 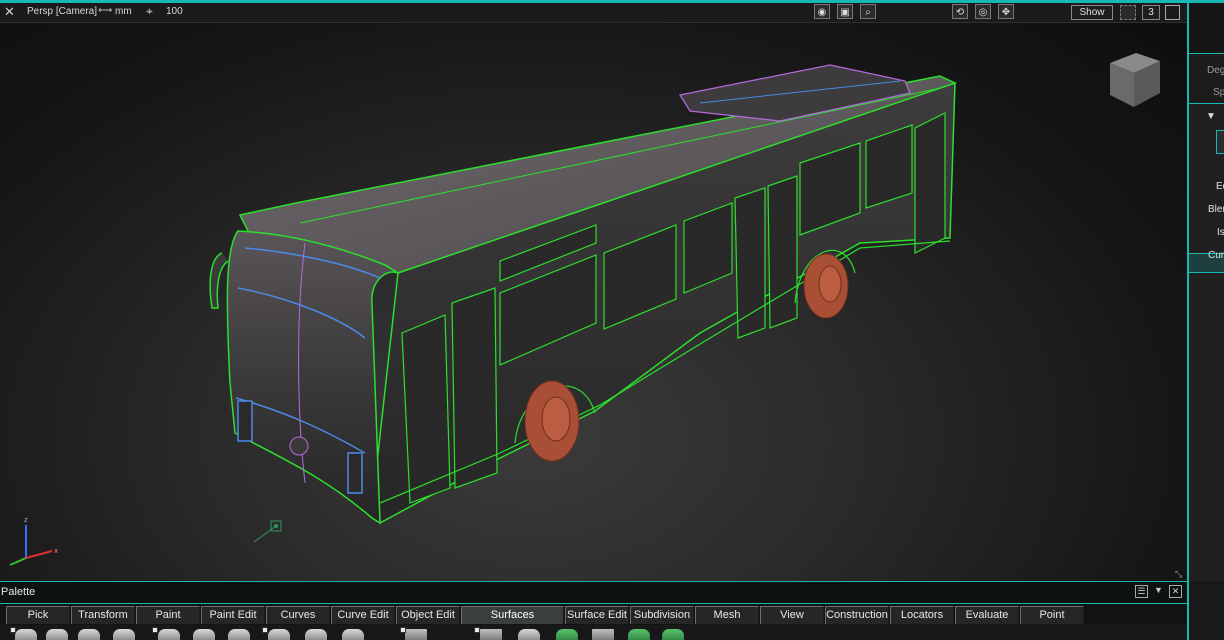 What do you see at coordinates (1175, 591) in the screenshot?
I see `palette-close-icon: ✕` at bounding box center [1175, 591].